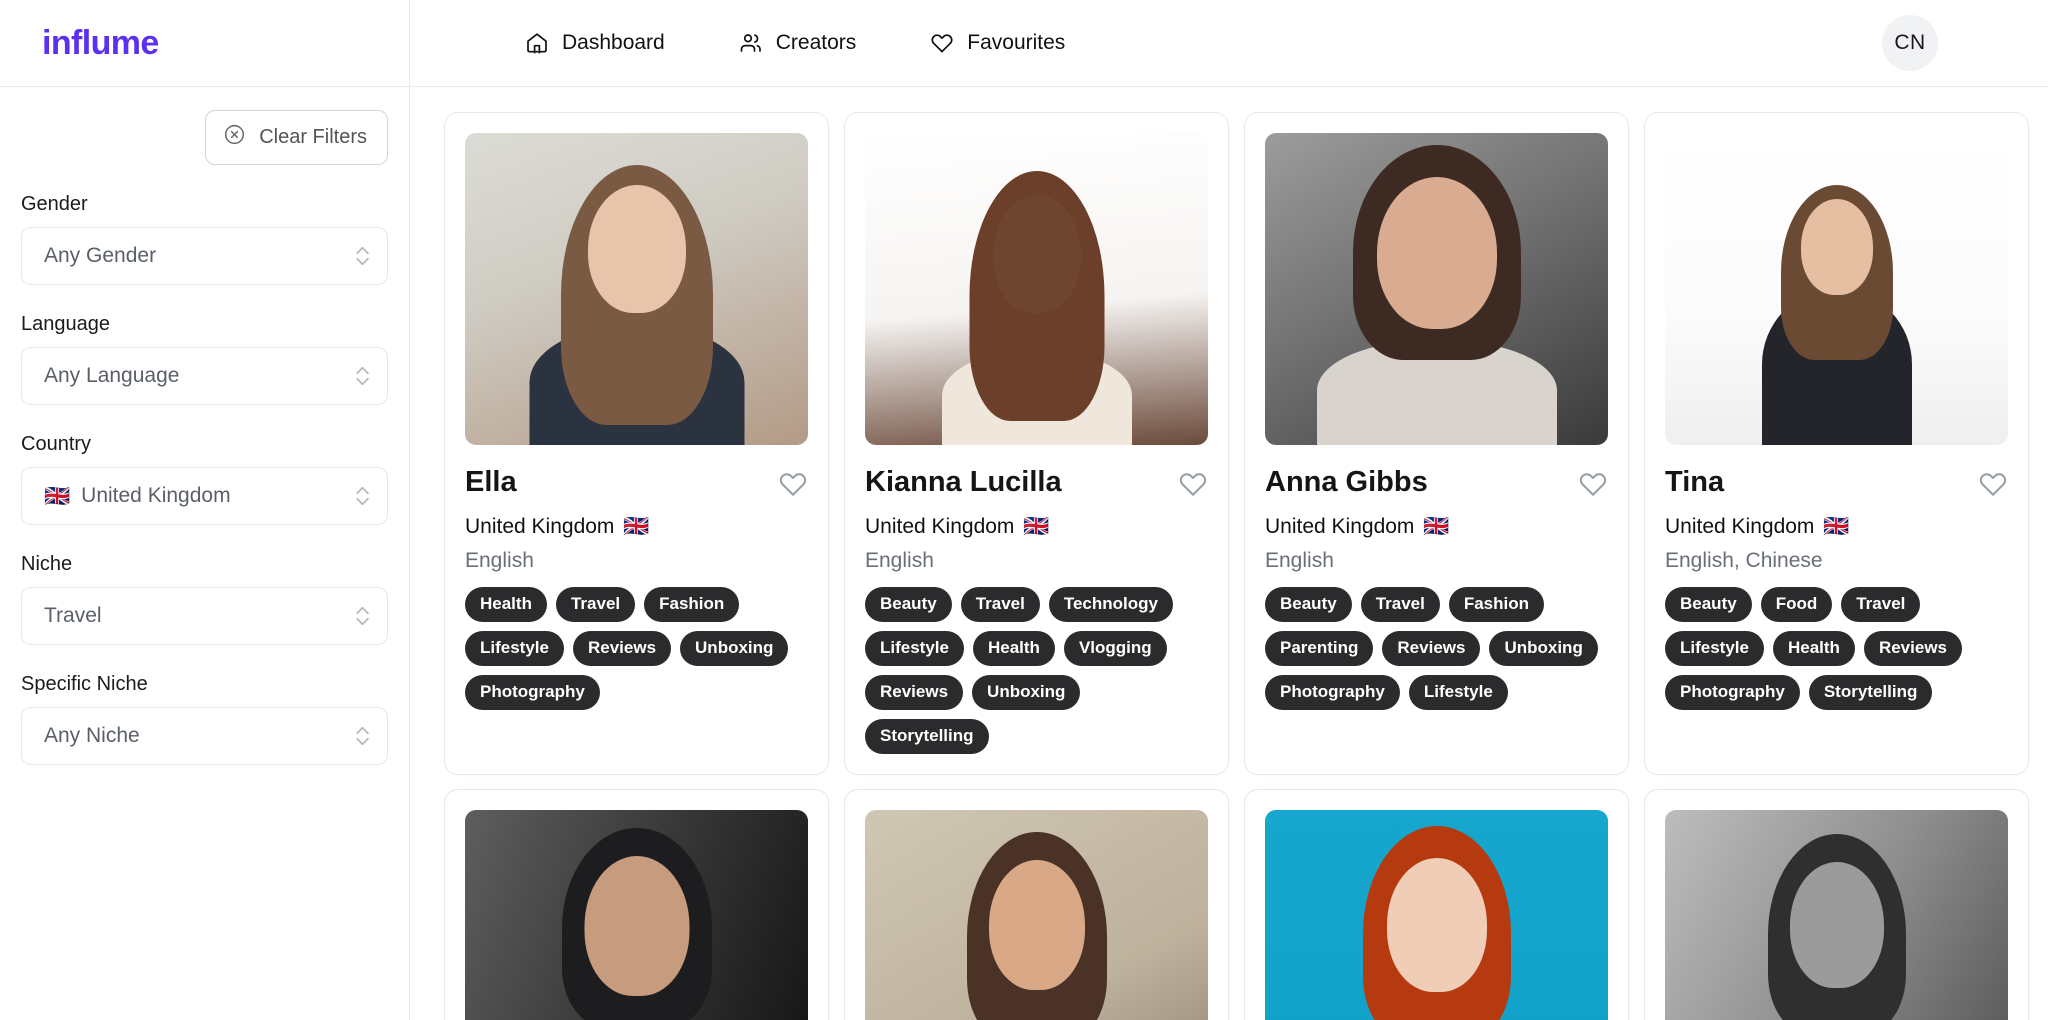 Image resolution: width=2048 pixels, height=1020 pixels. I want to click on creator-tag: Vlogging, so click(1115, 648).